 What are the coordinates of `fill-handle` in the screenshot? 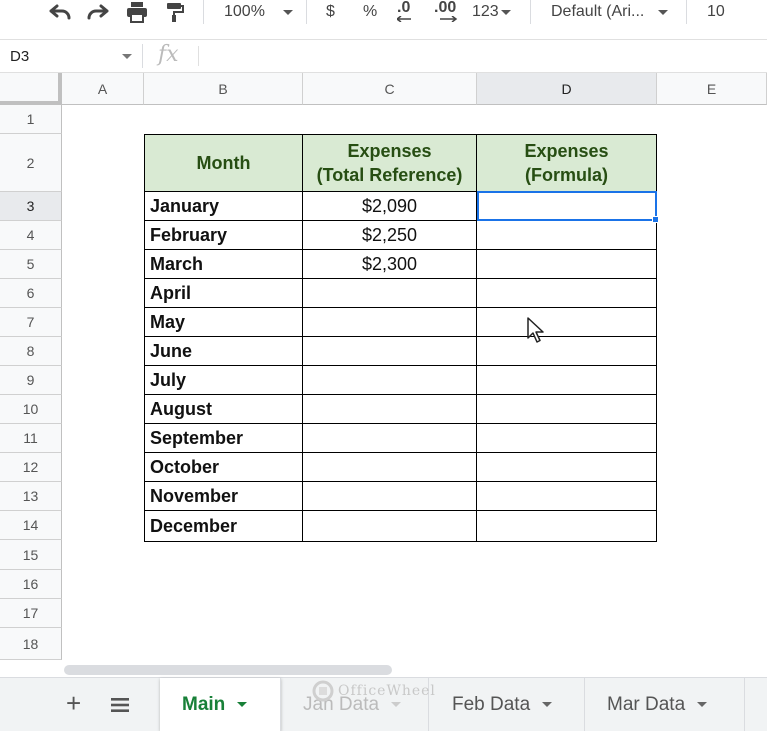 It's located at (655, 219).